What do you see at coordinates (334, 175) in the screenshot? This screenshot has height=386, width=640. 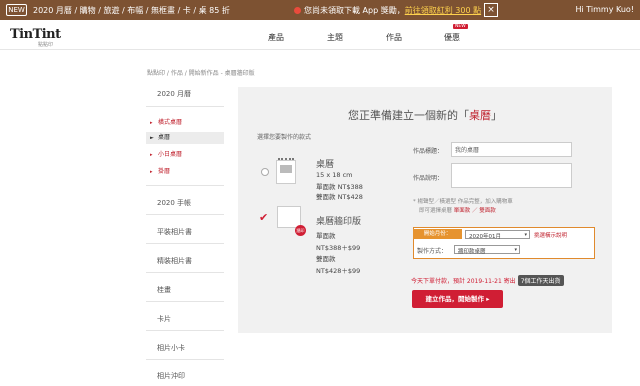 I see `product-size: 15 x 18 cm` at bounding box center [334, 175].